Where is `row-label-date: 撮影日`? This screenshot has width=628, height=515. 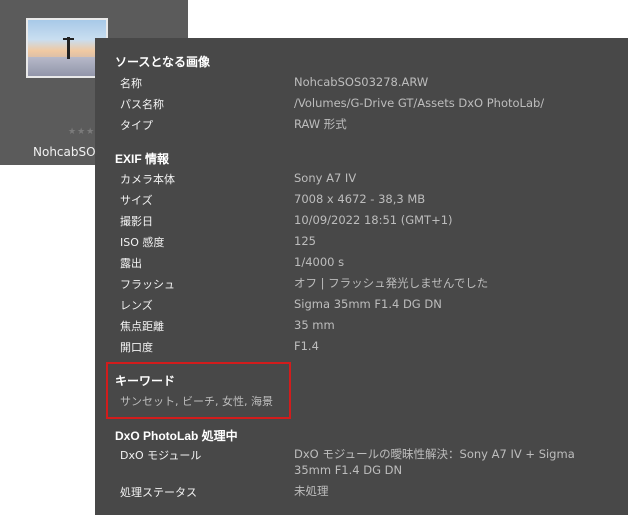 row-label-date: 撮影日 is located at coordinates (136, 221).